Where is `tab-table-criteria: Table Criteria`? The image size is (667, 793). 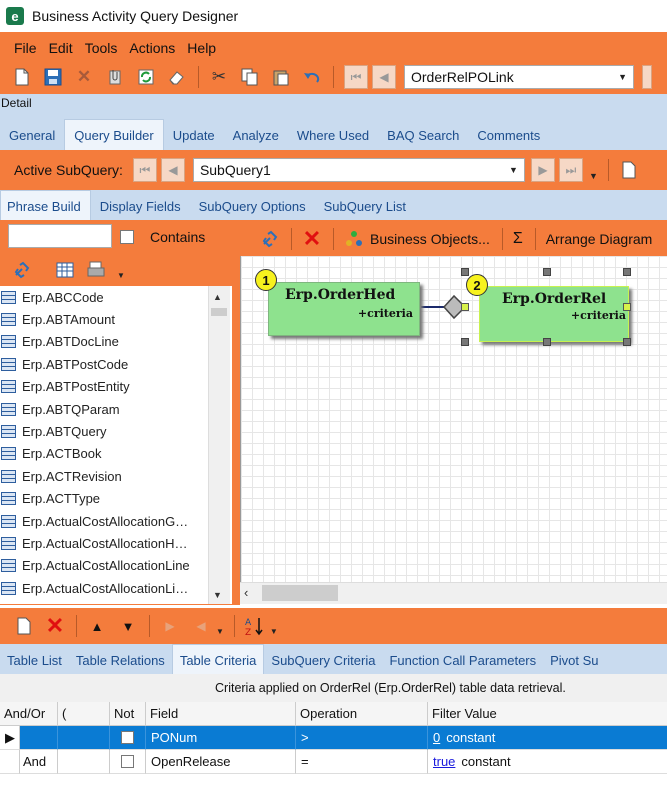 tab-table-criteria: Table Criteria is located at coordinates (218, 659).